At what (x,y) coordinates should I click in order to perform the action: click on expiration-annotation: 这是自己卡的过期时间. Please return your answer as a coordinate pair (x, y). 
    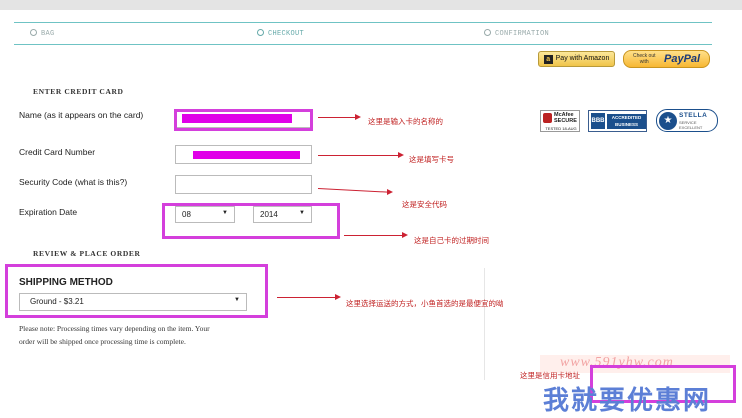
    Looking at the image, I should click on (451, 240).